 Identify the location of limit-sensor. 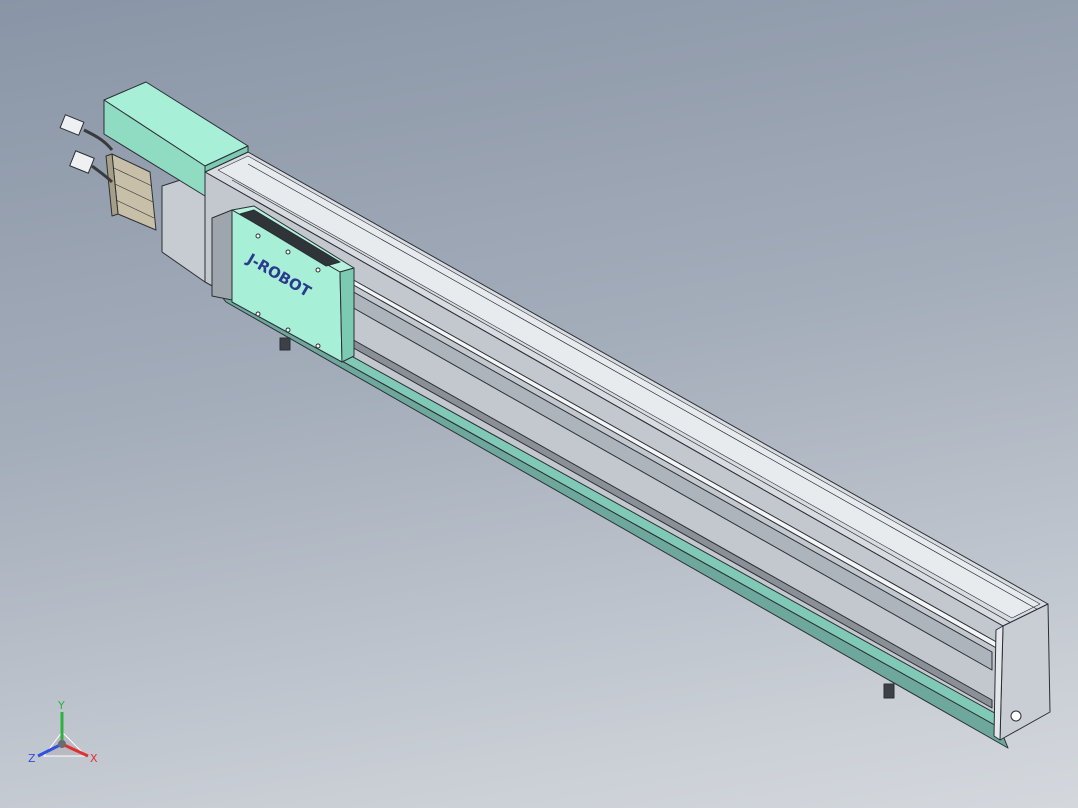
(889, 691).